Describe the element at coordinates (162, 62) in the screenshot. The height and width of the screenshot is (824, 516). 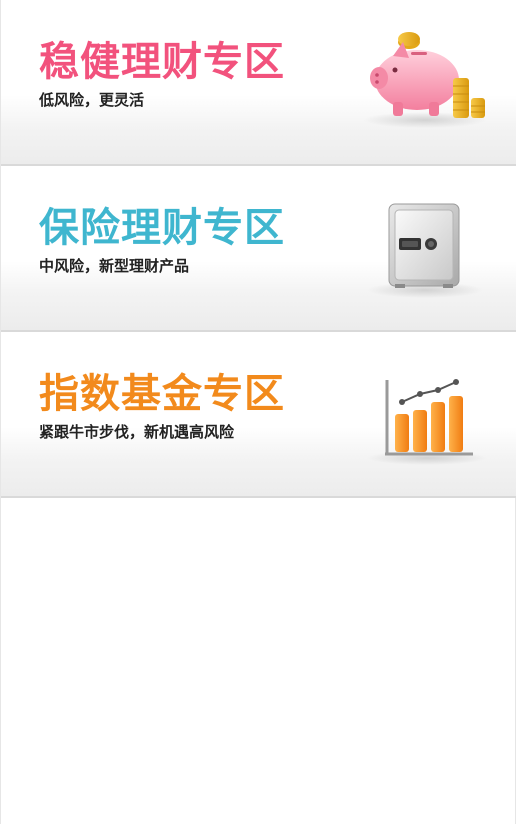
I see `zone-title: 稳健理财专区` at that location.